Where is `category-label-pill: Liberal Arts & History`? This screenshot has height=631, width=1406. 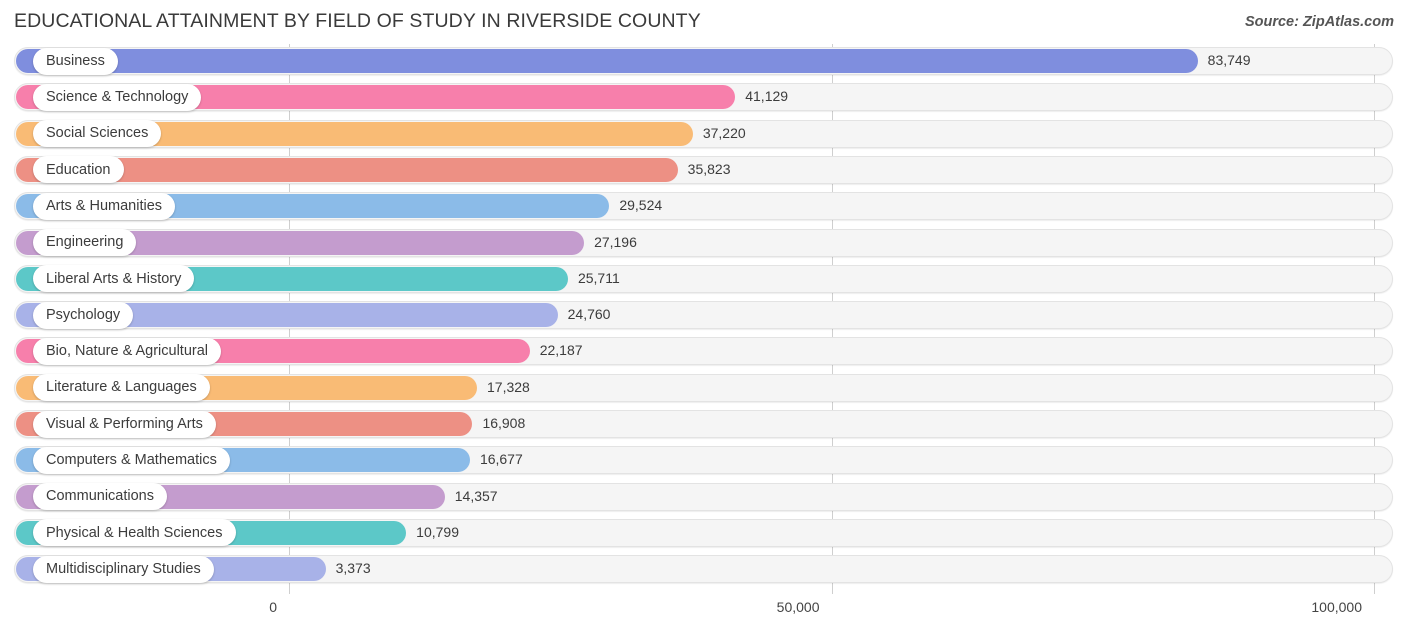 category-label-pill: Liberal Arts & History is located at coordinates (114, 279).